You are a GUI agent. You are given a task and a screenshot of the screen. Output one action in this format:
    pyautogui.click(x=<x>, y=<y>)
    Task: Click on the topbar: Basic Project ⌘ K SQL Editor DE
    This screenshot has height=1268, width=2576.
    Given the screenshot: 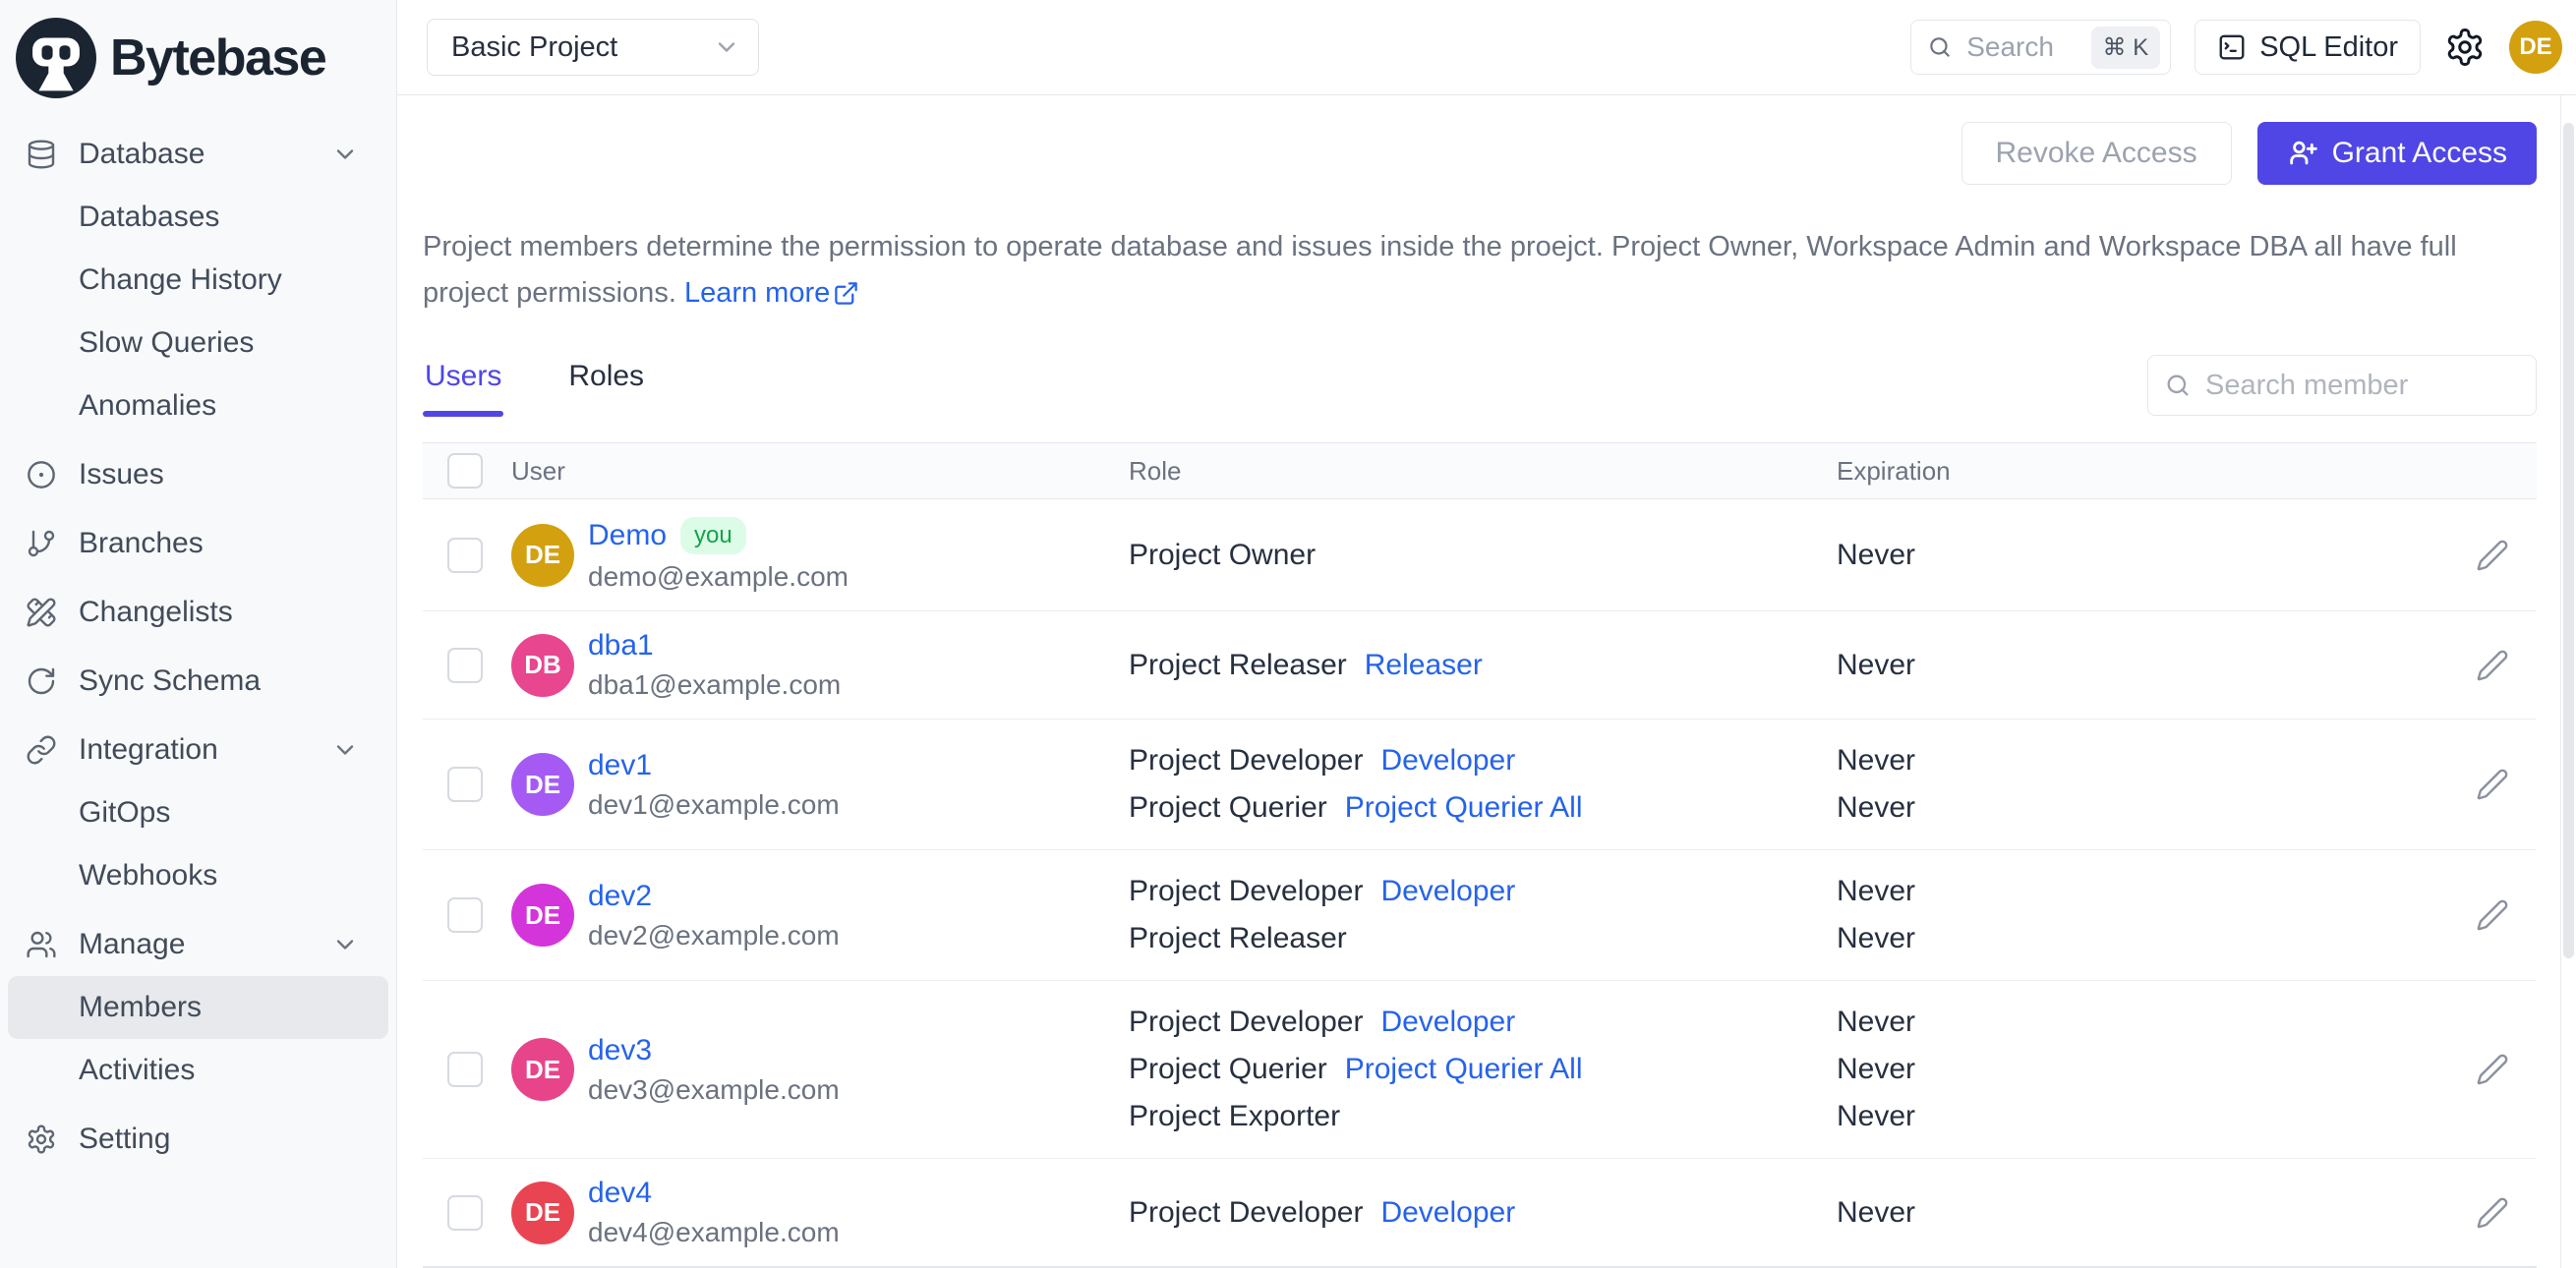 What is the action you would take?
    pyautogui.click(x=1486, y=47)
    